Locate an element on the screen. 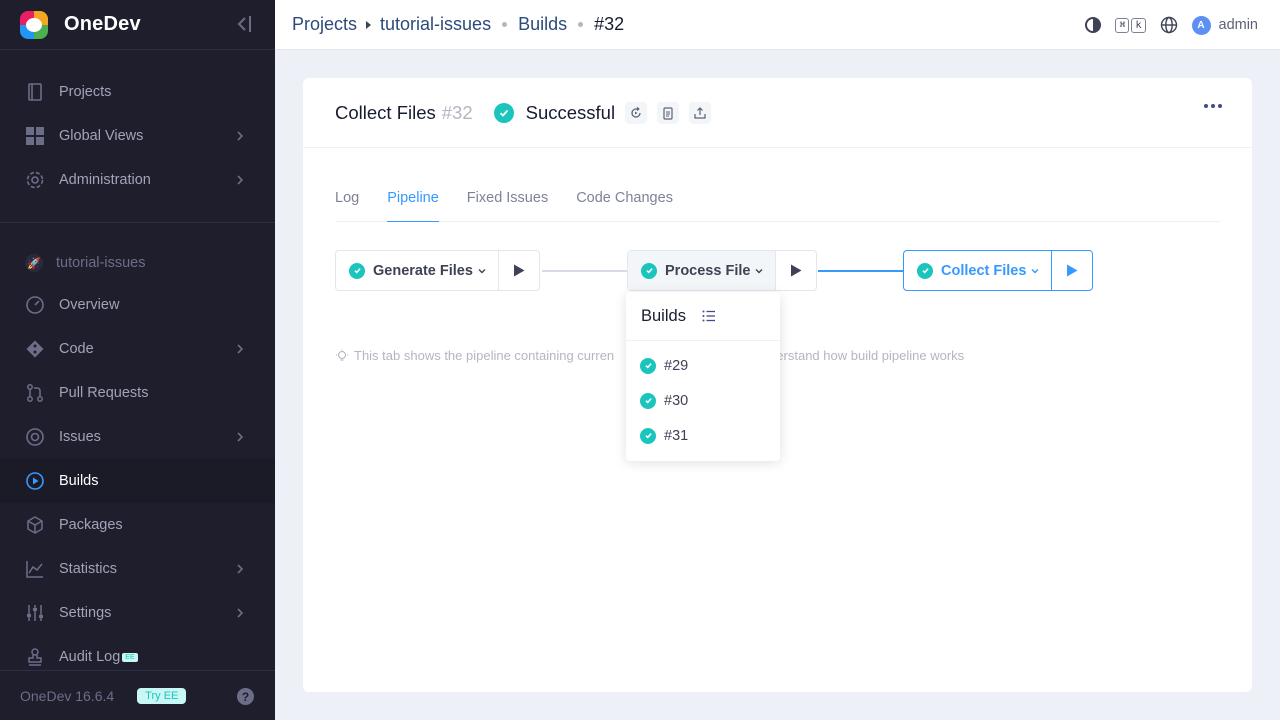  dropdown-build-item: #30 is located at coordinates (703, 400).